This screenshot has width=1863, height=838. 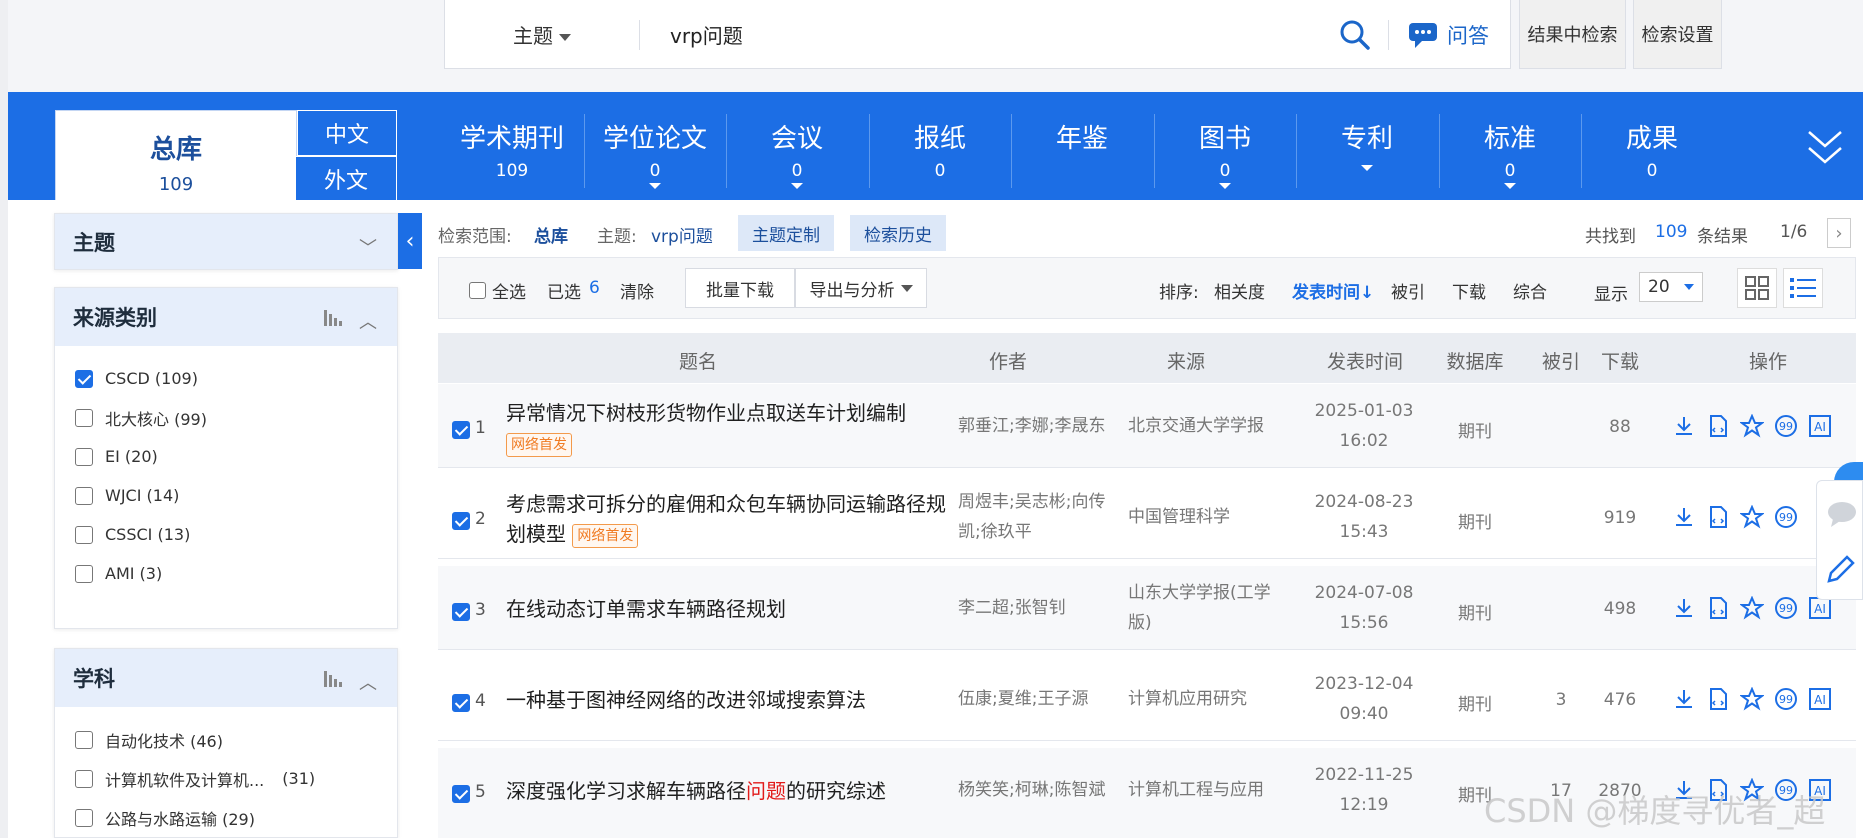 I want to click on row-authors: 李二超;张智钊, so click(x=1038, y=608).